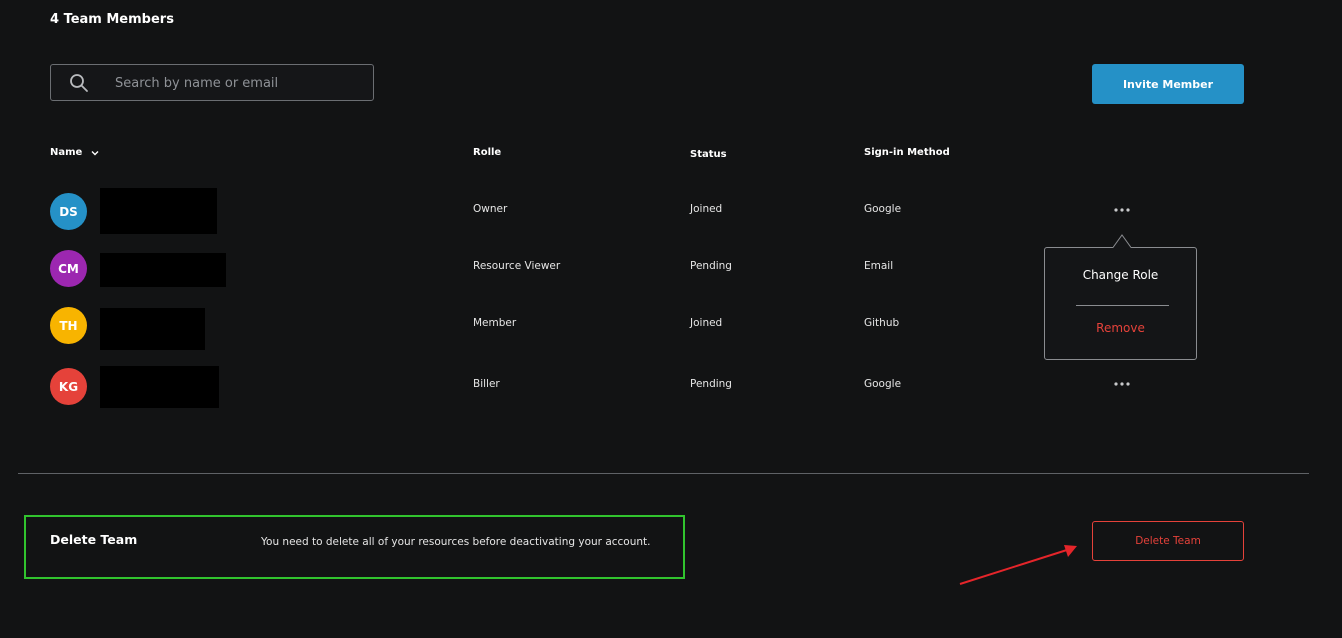 This screenshot has height=638, width=1342. What do you see at coordinates (882, 323) in the screenshot?
I see `member-signin-method: Github` at bounding box center [882, 323].